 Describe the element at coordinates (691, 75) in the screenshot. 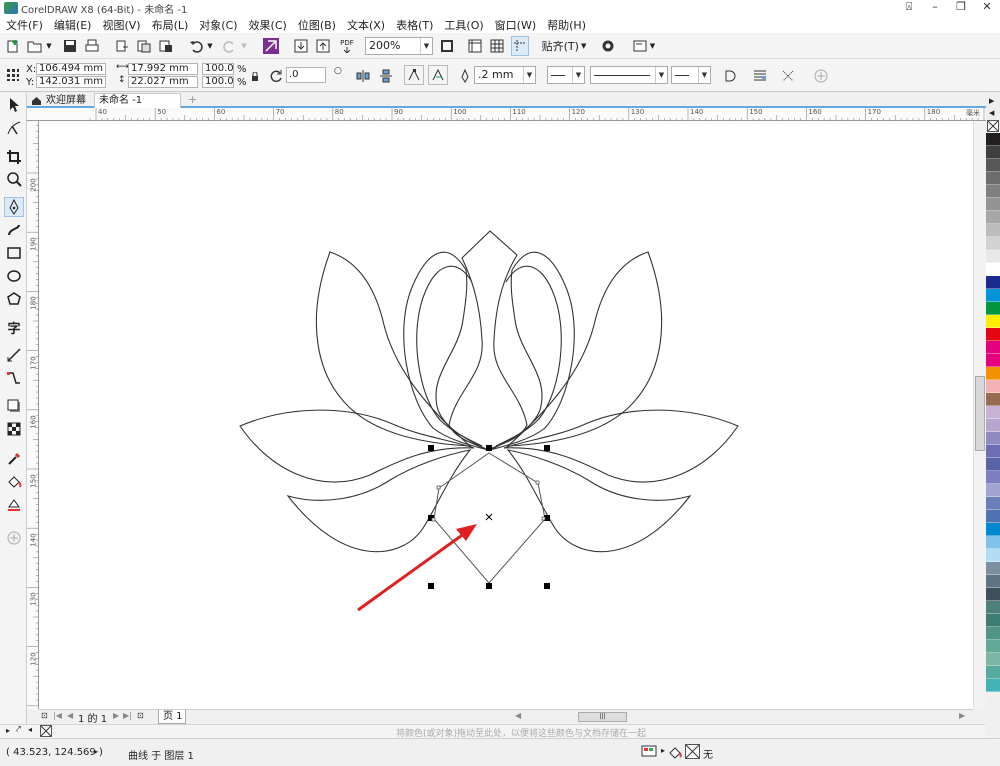

I see `end-arrowhead-select: ▼` at that location.